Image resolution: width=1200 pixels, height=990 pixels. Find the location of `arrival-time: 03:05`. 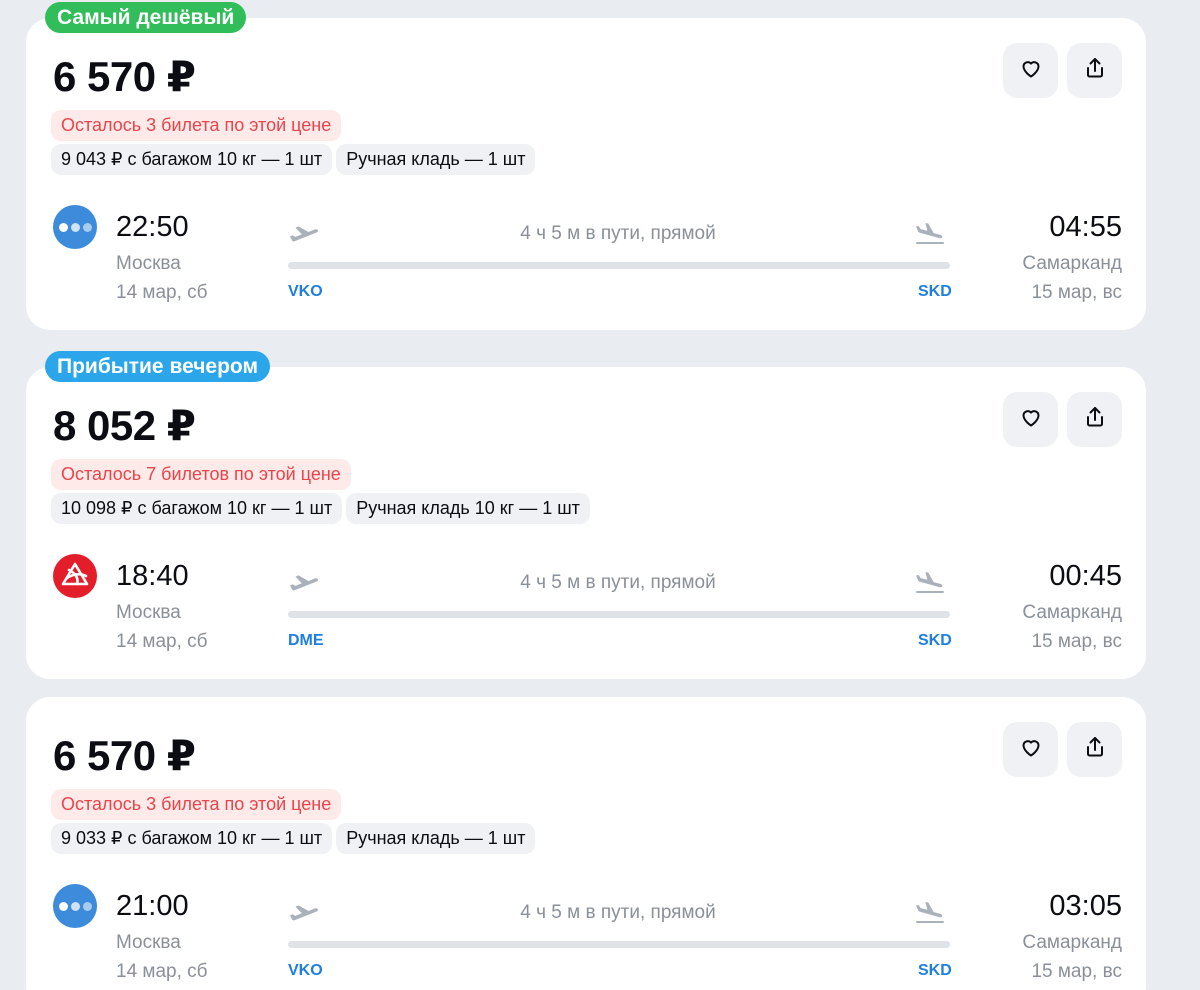

arrival-time: 03:05 is located at coordinates (1085, 906).